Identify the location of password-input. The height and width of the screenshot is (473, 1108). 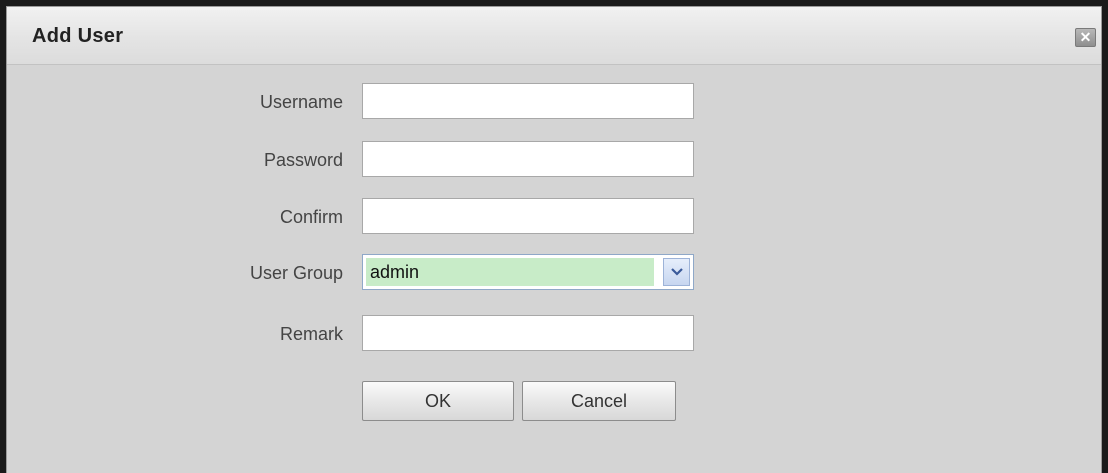
(528, 159).